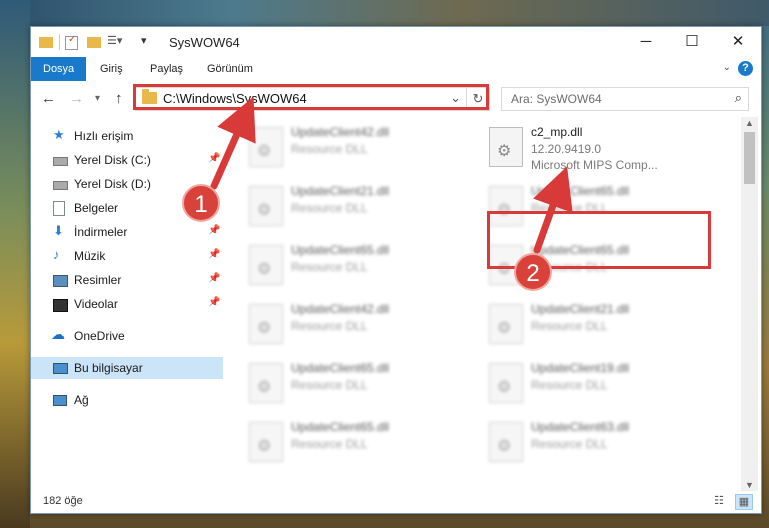  I want to click on desktop-background-left, so click(15, 264).